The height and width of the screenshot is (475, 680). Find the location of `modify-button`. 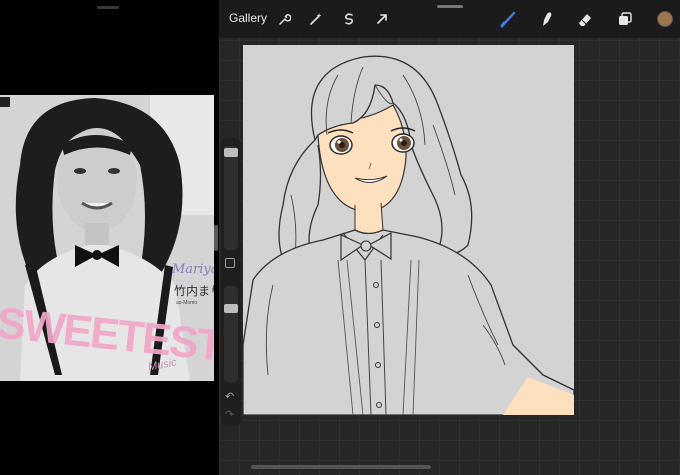

modify-button is located at coordinates (230, 263).